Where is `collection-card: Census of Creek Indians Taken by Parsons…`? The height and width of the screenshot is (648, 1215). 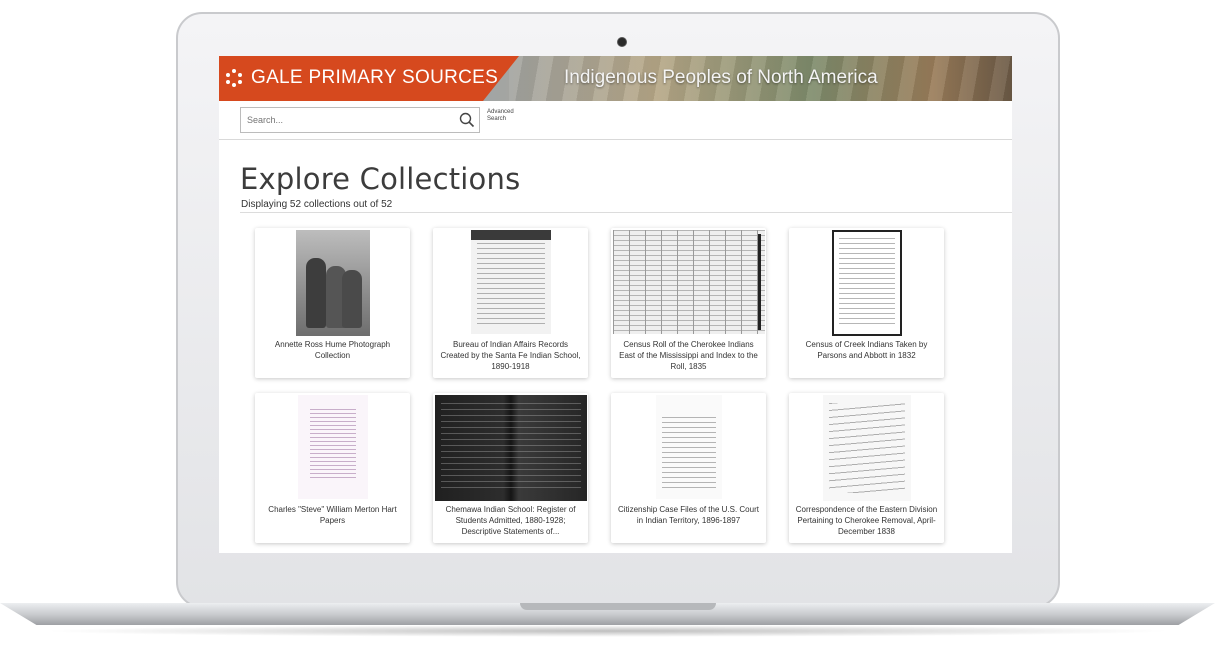
collection-card: Census of Creek Indians Taken by Parsons… is located at coordinates (866, 303).